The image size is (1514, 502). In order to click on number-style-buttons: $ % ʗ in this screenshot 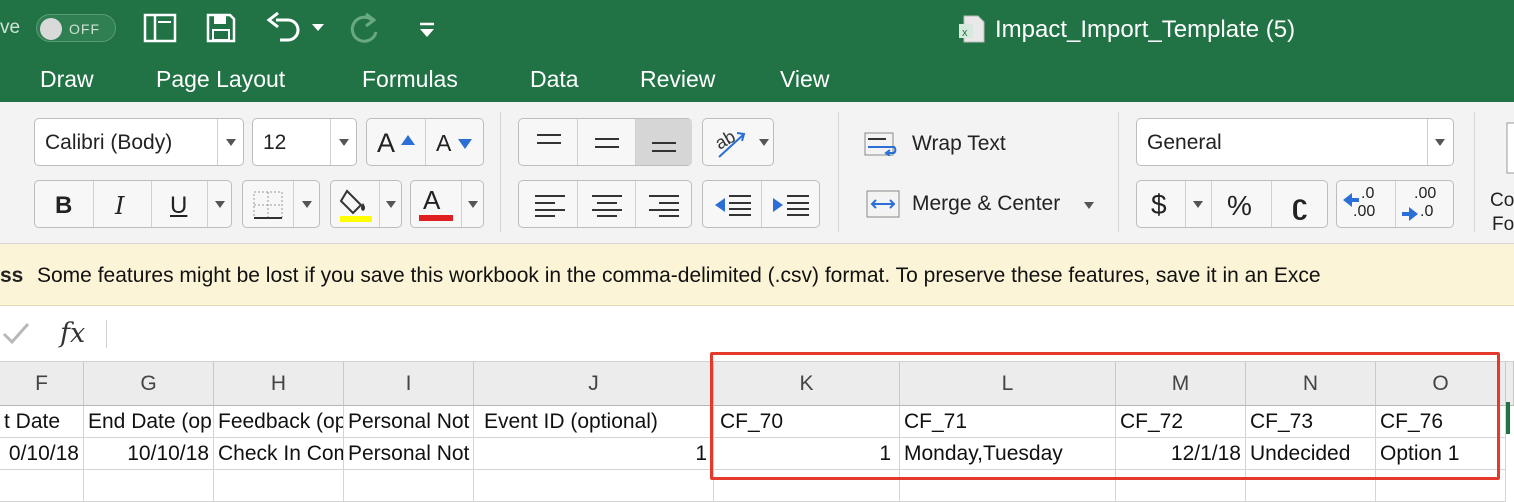, I will do `click(1232, 204)`.